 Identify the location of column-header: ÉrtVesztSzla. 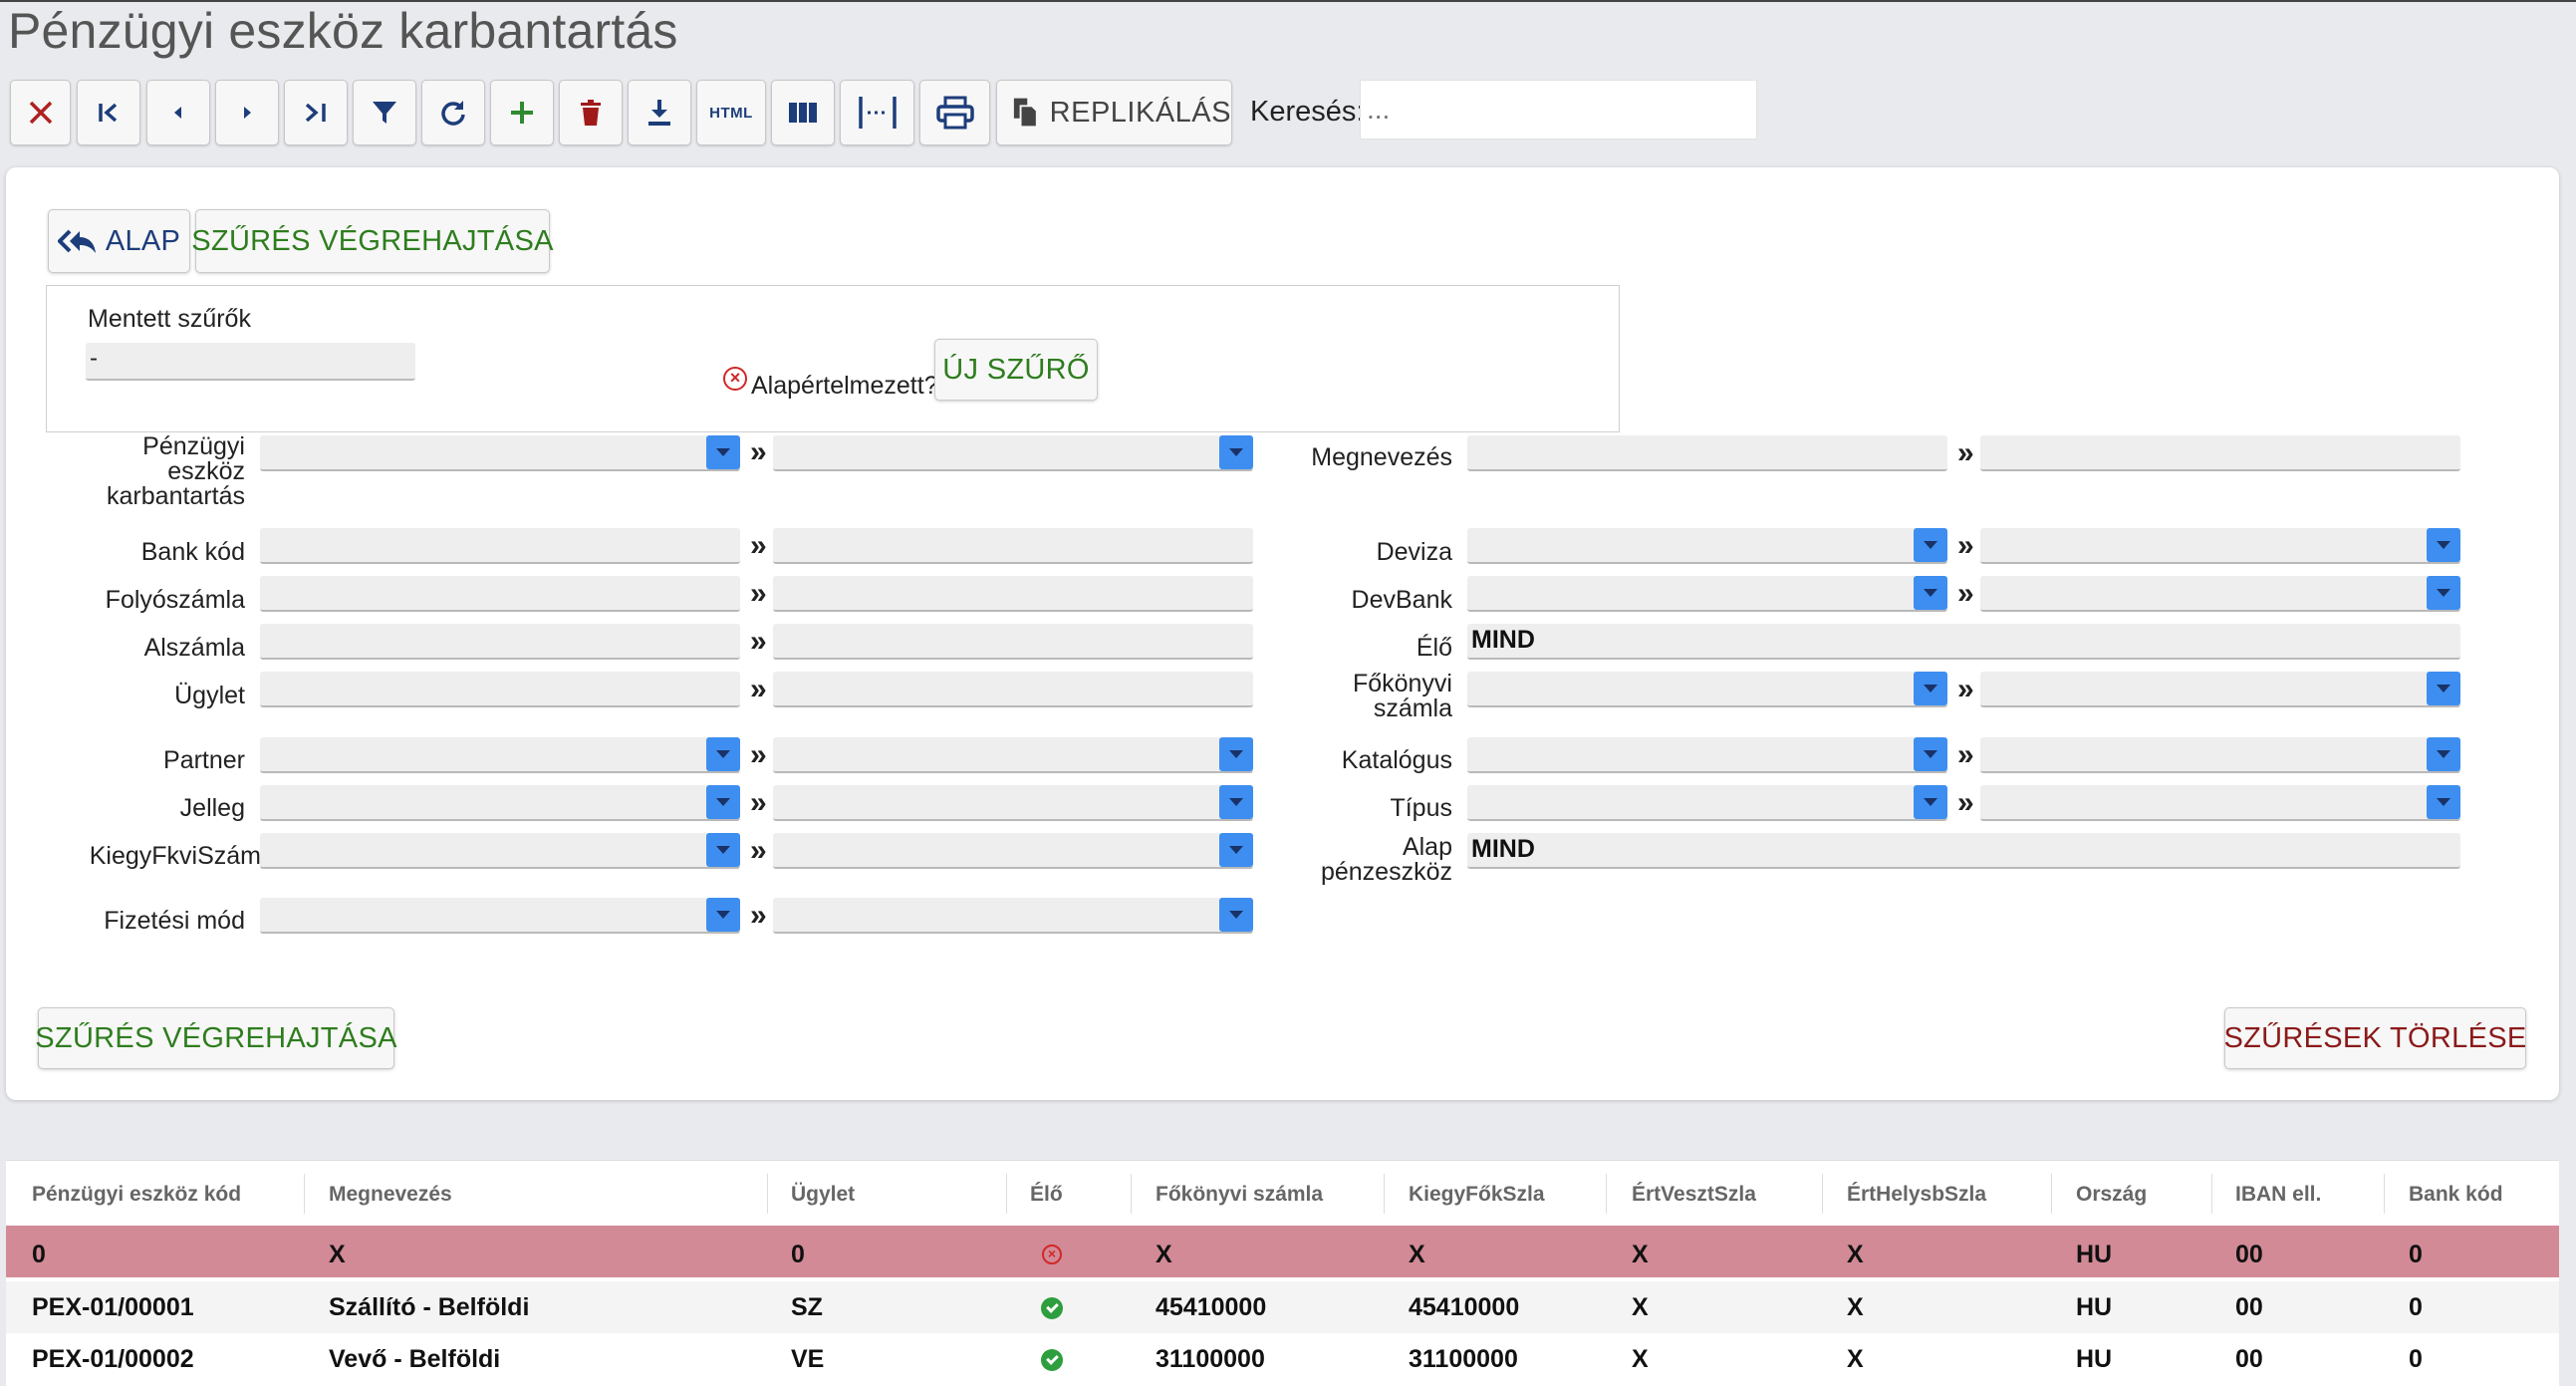
(1694, 1195).